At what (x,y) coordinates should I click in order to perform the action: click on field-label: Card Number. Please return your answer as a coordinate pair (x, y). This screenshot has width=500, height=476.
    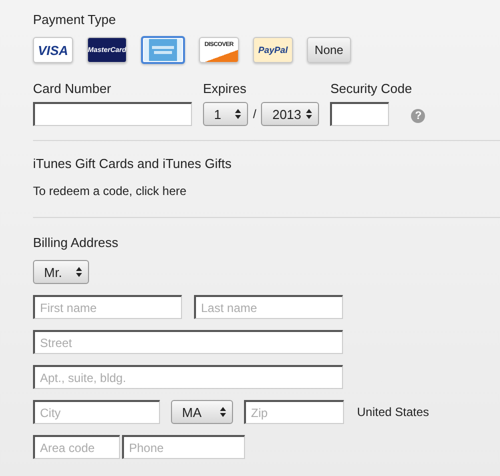
    Looking at the image, I should click on (72, 88).